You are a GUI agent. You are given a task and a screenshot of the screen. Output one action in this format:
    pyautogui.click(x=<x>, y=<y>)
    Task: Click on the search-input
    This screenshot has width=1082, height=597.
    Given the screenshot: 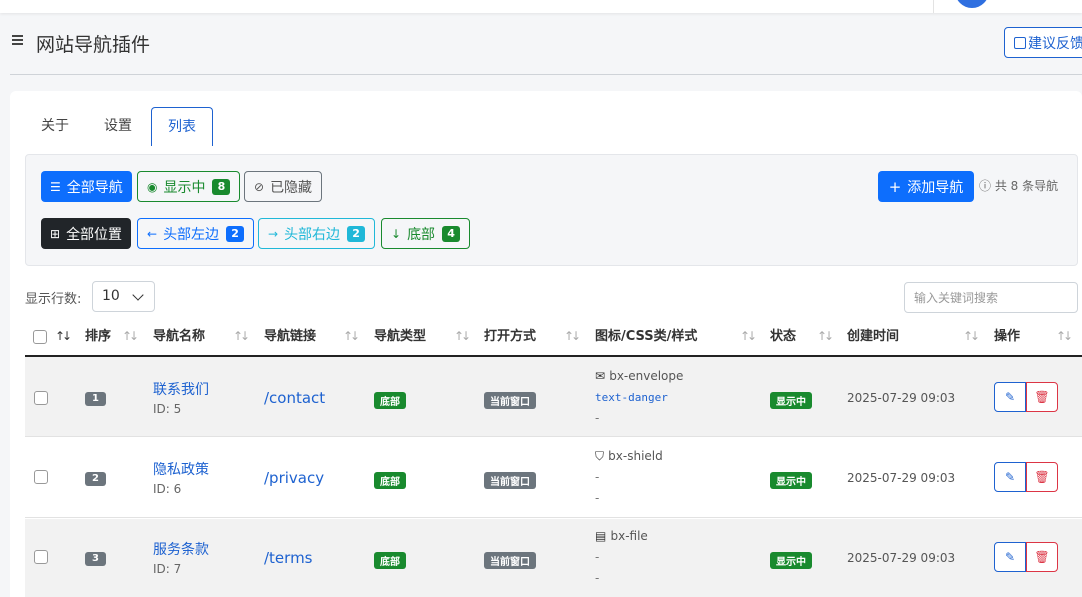 What is the action you would take?
    pyautogui.click(x=991, y=297)
    